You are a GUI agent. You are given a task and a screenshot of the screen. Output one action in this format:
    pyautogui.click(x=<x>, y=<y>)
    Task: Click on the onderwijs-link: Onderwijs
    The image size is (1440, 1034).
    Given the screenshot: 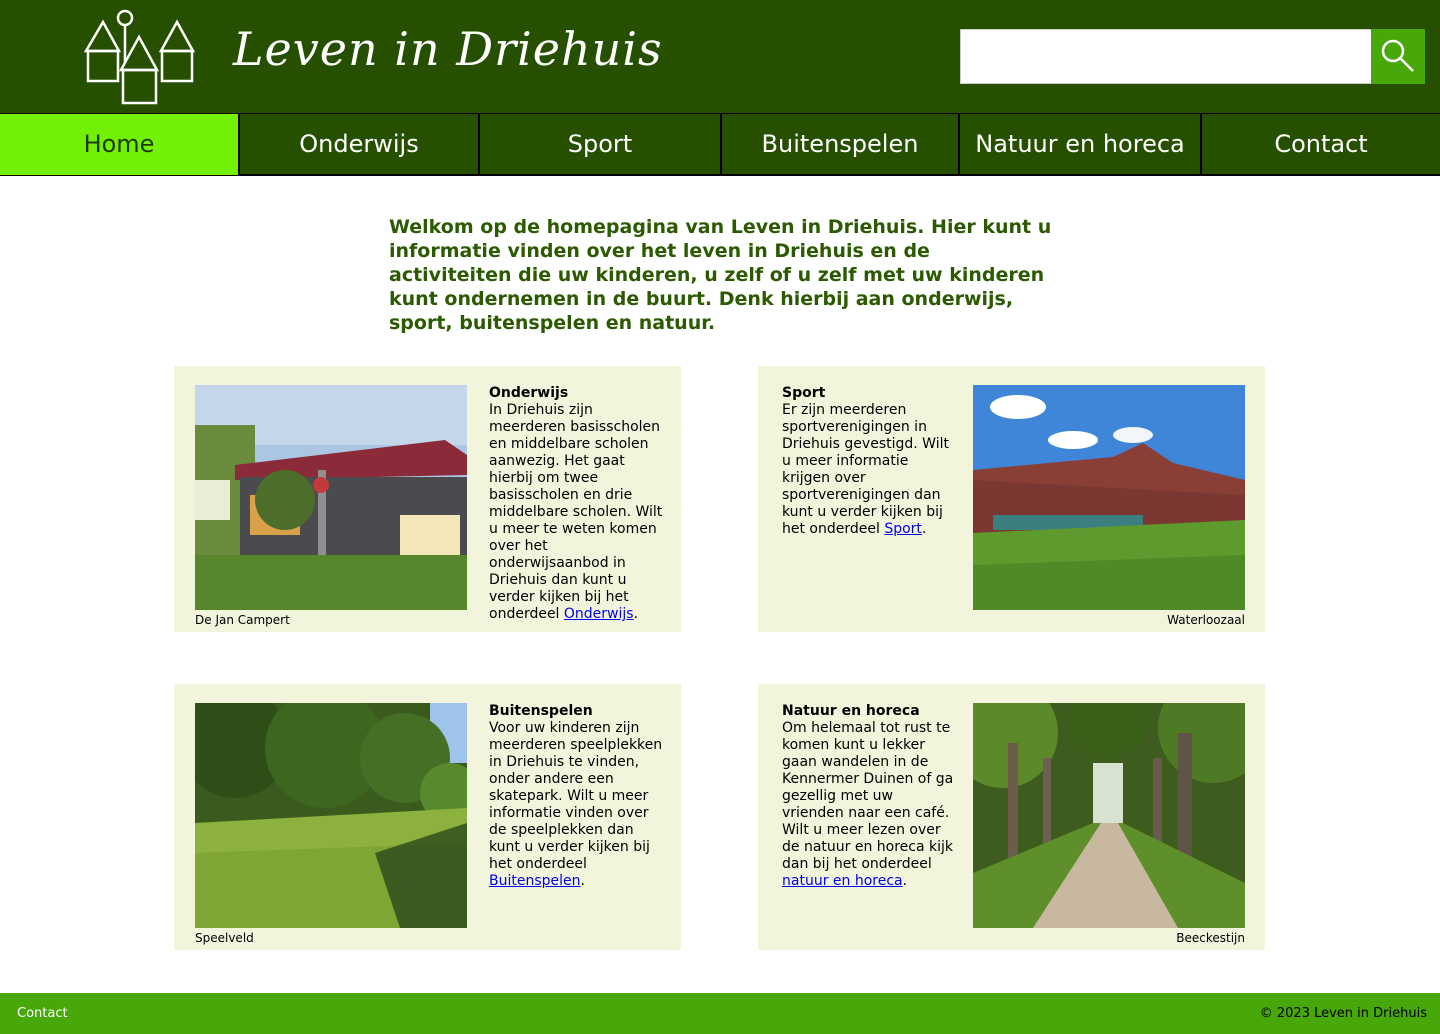 What is the action you would take?
    pyautogui.click(x=599, y=614)
    